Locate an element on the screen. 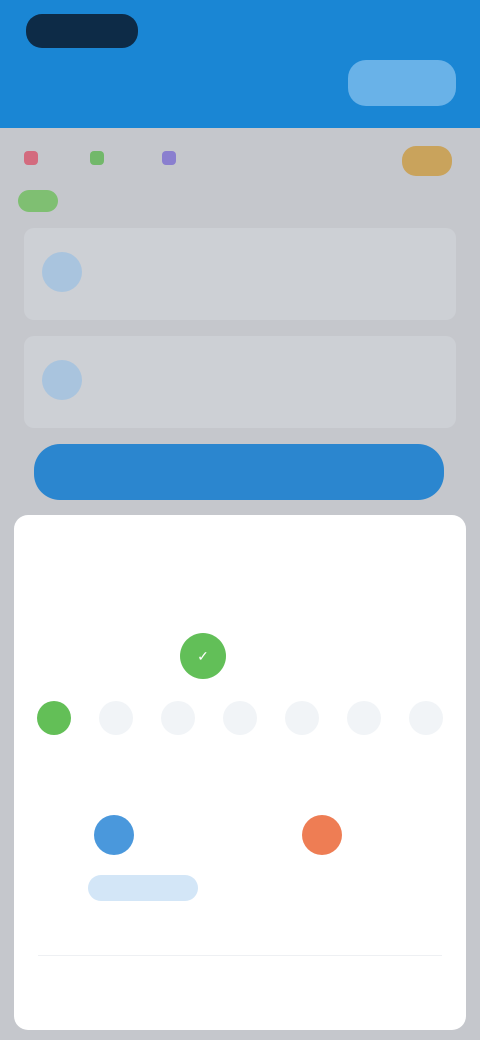 The height and width of the screenshot is (1040, 480). day-4-mark is located at coordinates (240, 718).